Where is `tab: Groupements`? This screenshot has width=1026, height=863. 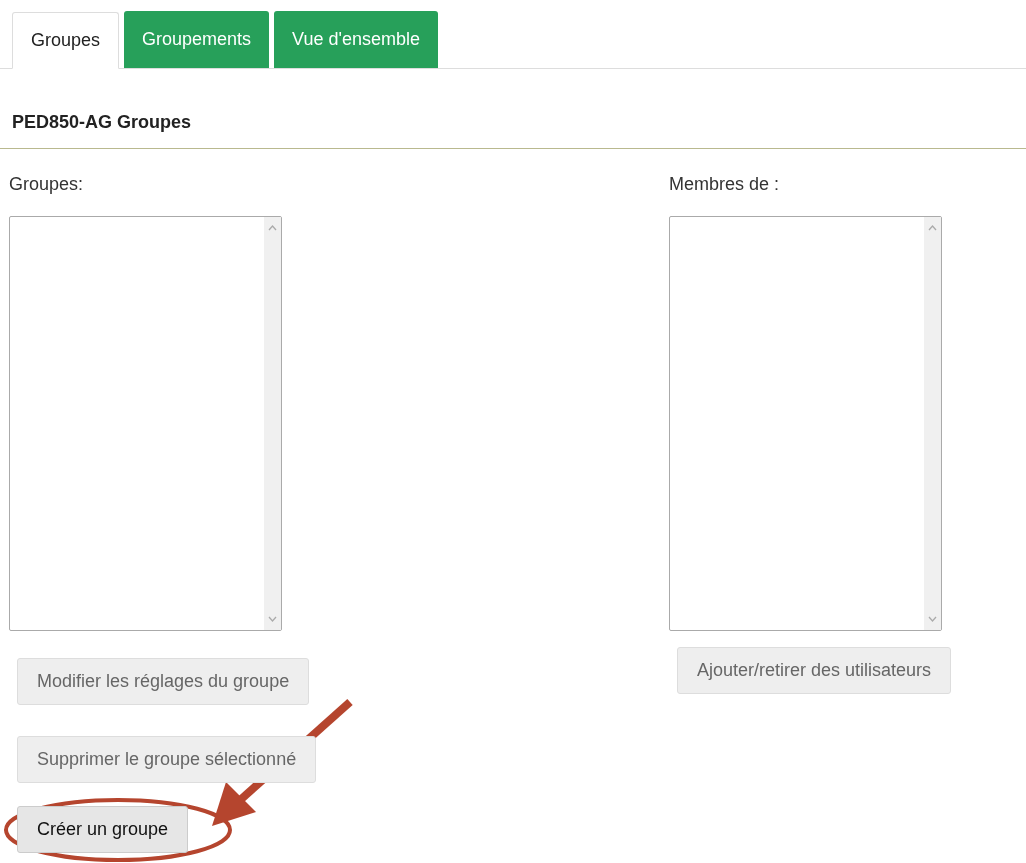 tab: Groupements is located at coordinates (197, 39).